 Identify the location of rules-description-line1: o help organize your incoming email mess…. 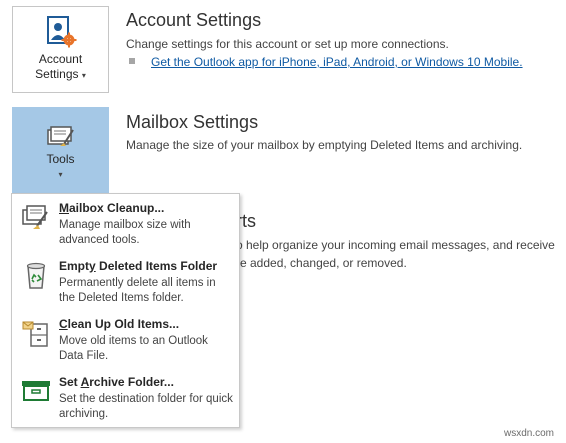
(395, 245).